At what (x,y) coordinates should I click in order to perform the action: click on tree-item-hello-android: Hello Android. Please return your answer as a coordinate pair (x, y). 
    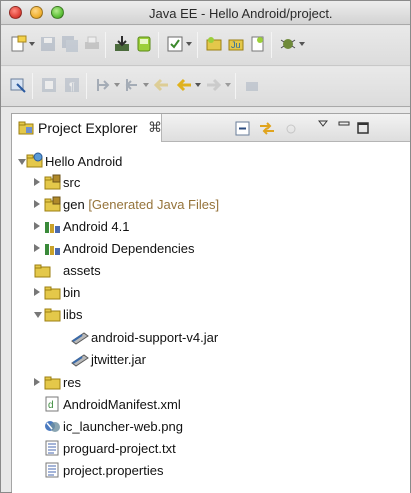
    Looking at the image, I should click on (118, 161).